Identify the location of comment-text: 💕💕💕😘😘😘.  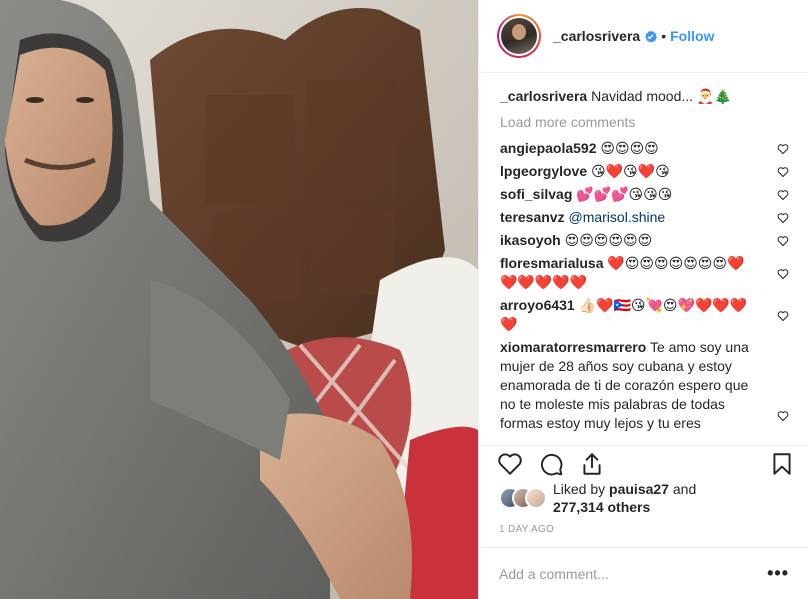
(624, 194).